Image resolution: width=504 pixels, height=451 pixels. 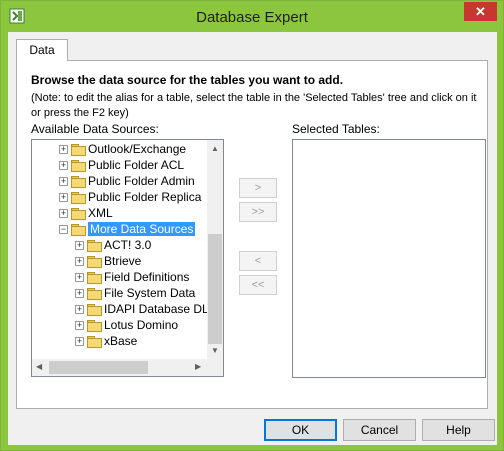 What do you see at coordinates (258, 188) in the screenshot?
I see `add-table-button: >` at bounding box center [258, 188].